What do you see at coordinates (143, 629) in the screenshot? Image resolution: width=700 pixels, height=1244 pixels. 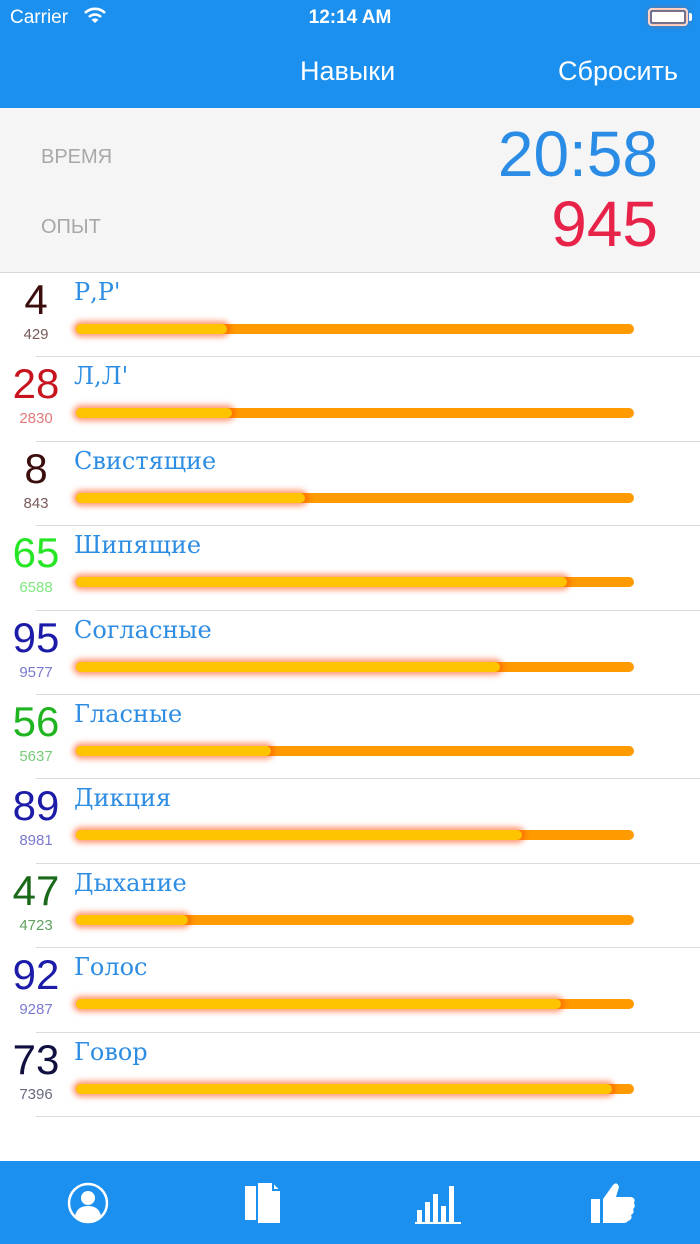 I see `skill-name: Согласные` at bounding box center [143, 629].